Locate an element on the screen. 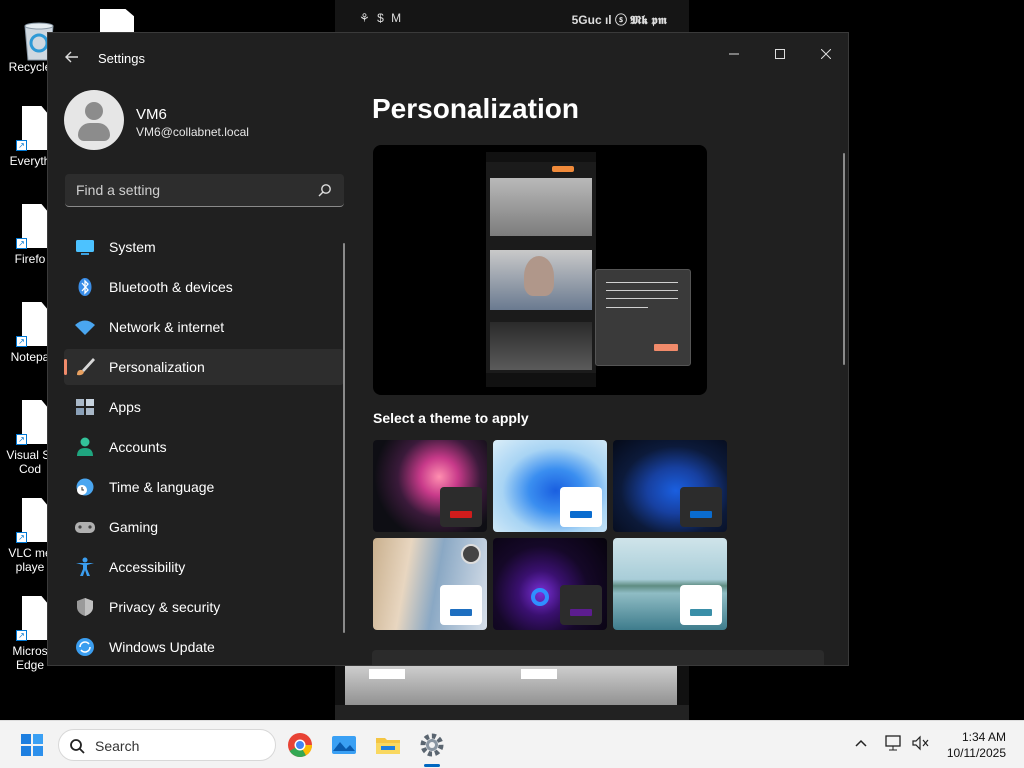 Image resolution: width=1024 pixels, height=768 pixels. arrow-left-icon is located at coordinates (71, 57).